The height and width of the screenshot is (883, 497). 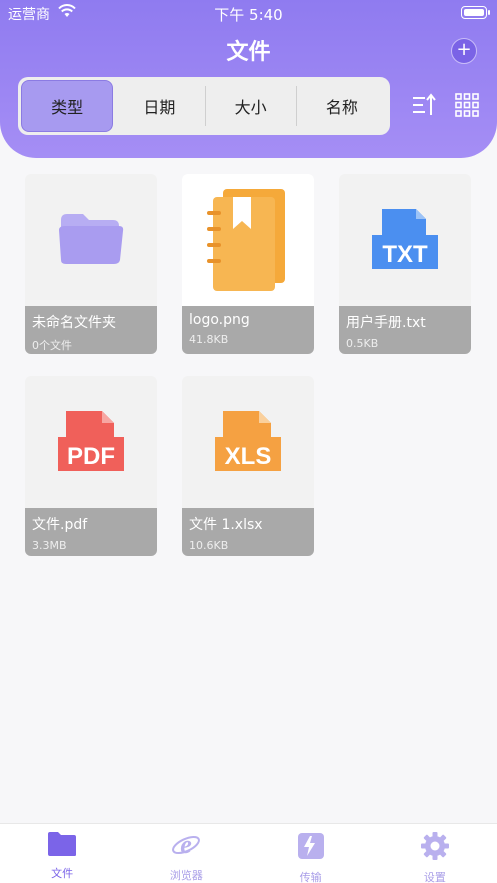 What do you see at coordinates (251, 106) in the screenshot?
I see `tab-size: 大小` at bounding box center [251, 106].